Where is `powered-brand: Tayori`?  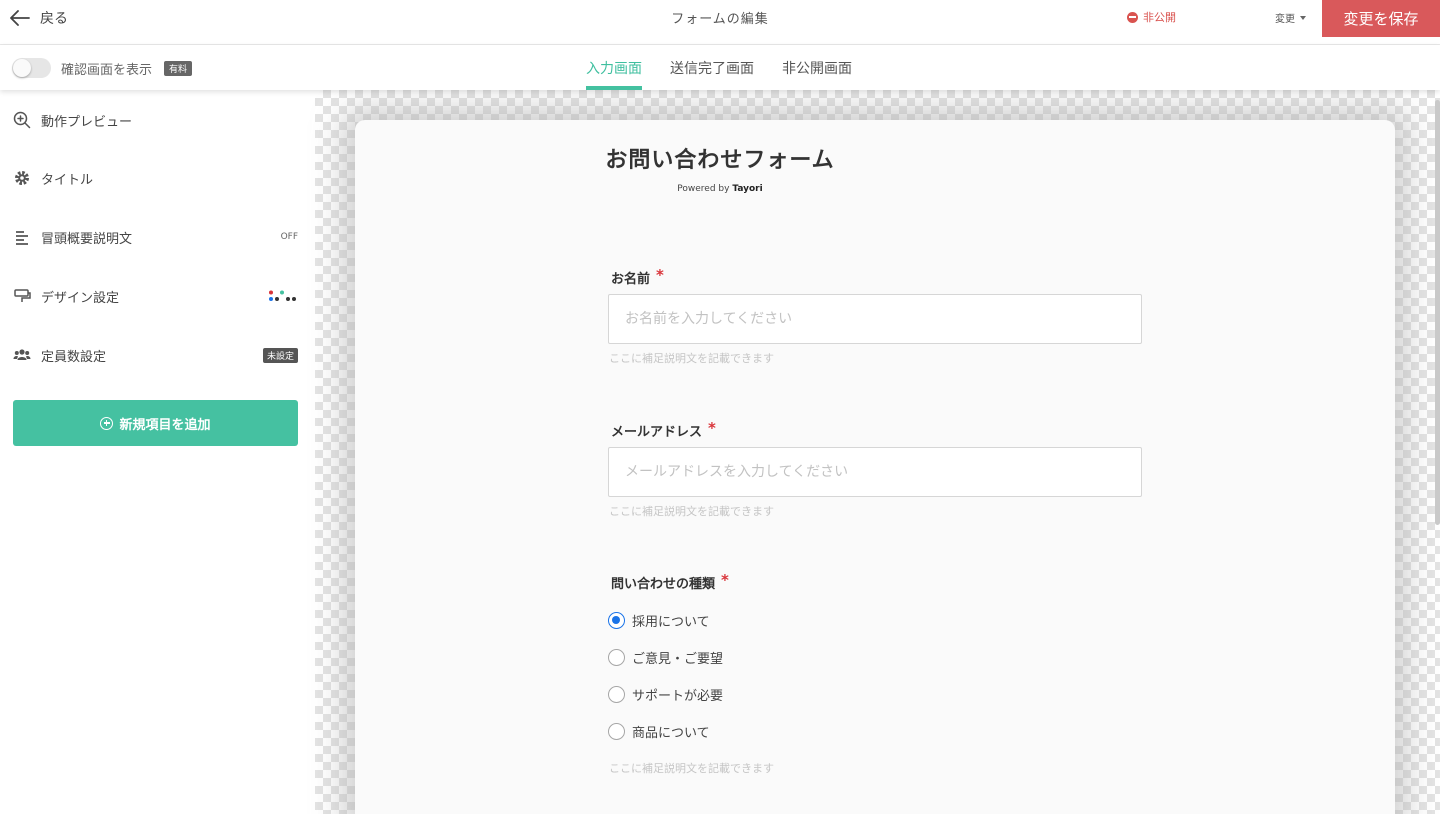 powered-brand: Tayori is located at coordinates (747, 189).